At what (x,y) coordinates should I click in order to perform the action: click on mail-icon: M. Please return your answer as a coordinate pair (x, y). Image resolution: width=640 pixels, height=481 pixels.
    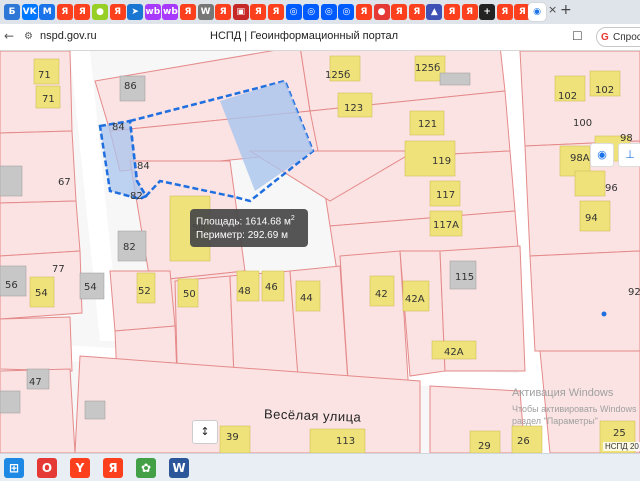
    Looking at the image, I should click on (47, 12).